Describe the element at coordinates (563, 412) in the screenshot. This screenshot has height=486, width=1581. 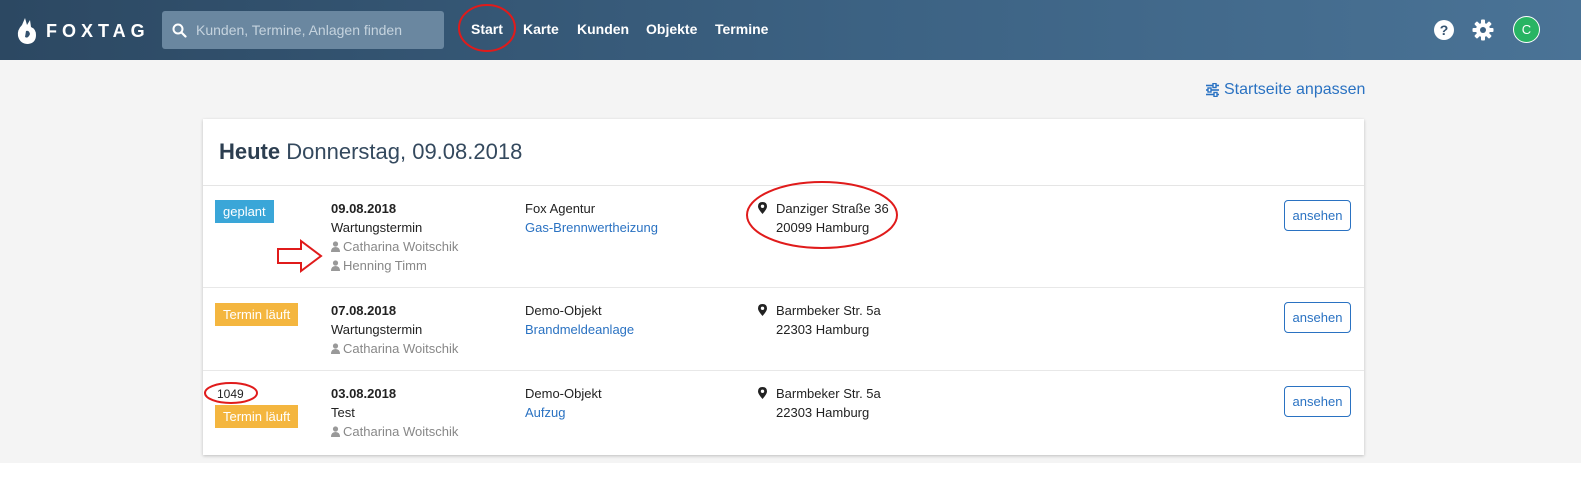
I see `system-link: Aufzug` at that location.